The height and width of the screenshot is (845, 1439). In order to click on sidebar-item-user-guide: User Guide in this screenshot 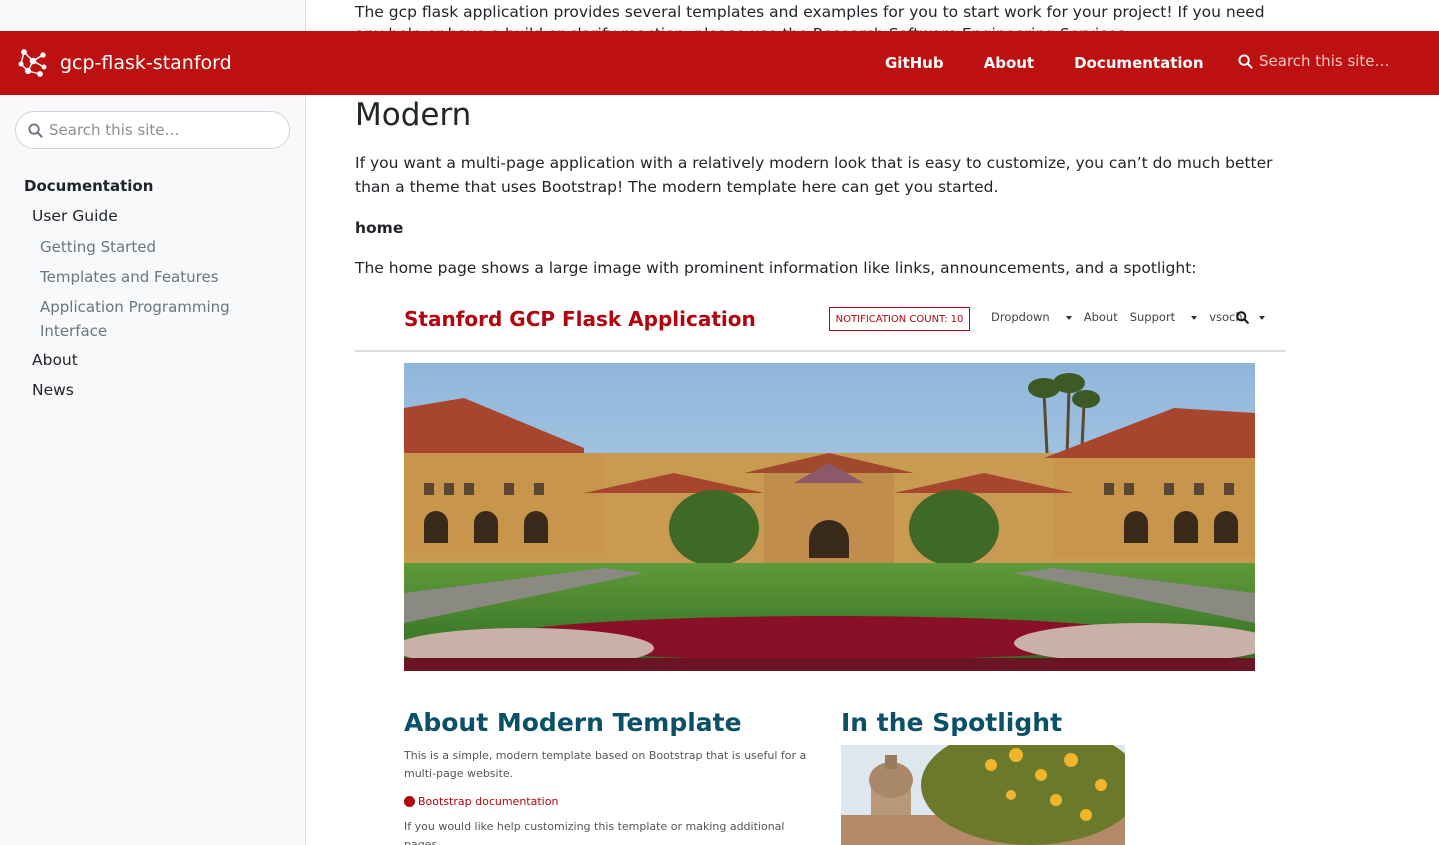, I will do `click(158, 220)`.